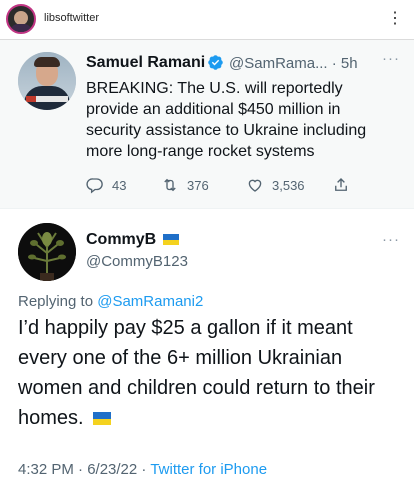 This screenshot has height=500, width=414. I want to click on avatar-hair, so click(47, 62).